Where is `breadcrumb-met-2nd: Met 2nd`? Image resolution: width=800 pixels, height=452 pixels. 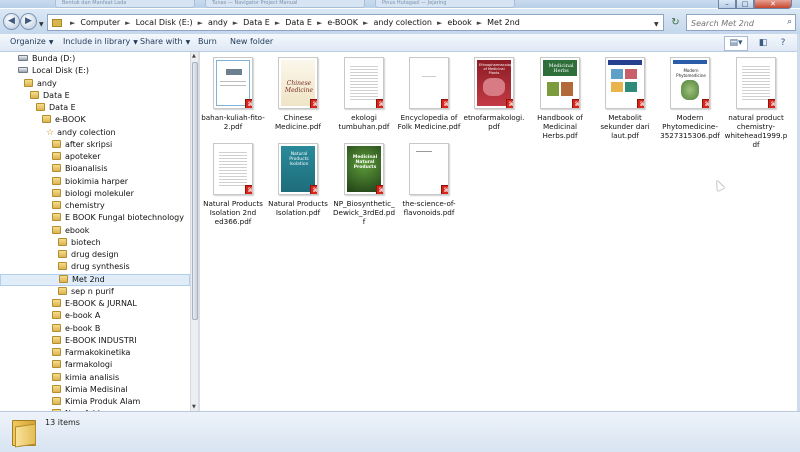
breadcrumb-met-2nd: Met 2nd is located at coordinates (503, 22).